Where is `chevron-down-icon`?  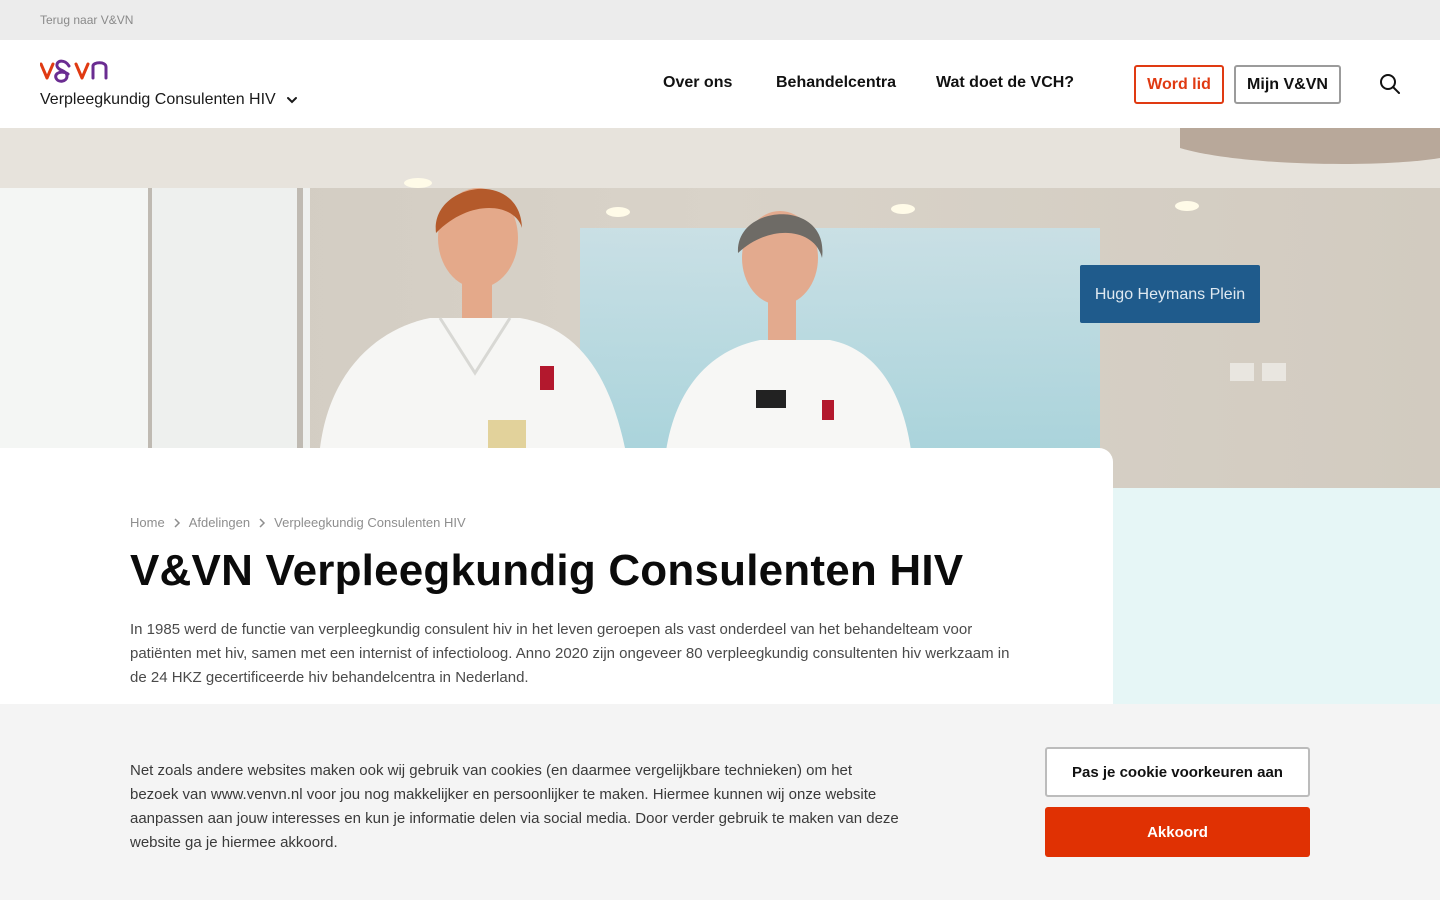
chevron-down-icon is located at coordinates (291, 100).